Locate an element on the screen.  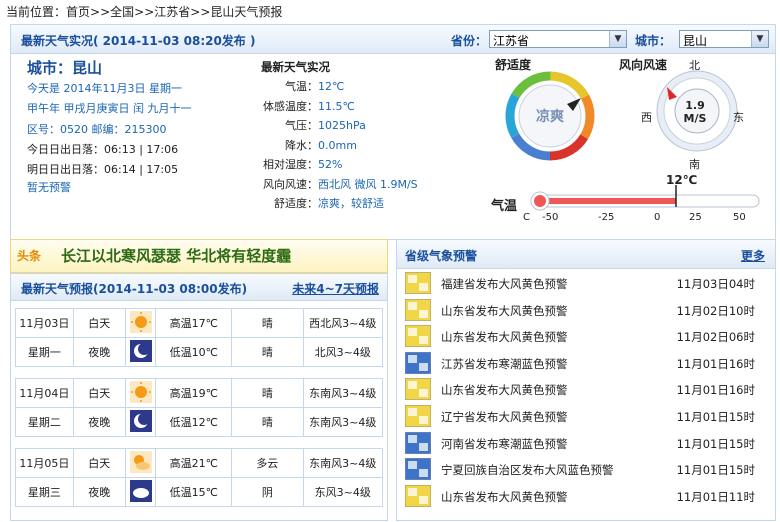
warning-date: 11月02日06时 is located at coordinates (715, 337).